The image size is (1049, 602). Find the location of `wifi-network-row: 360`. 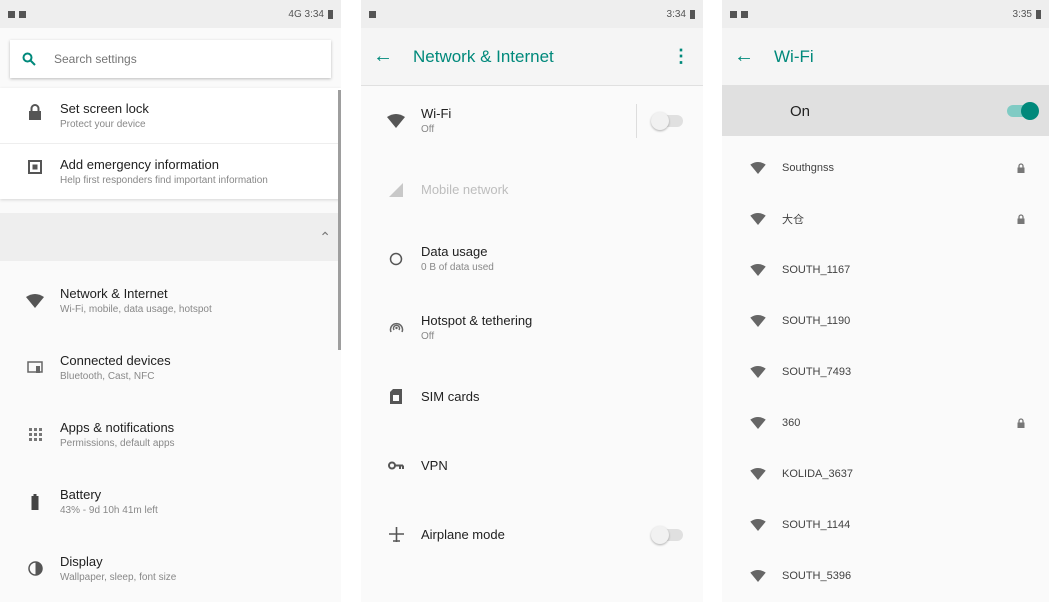

wifi-network-row: 360 is located at coordinates (885, 422).